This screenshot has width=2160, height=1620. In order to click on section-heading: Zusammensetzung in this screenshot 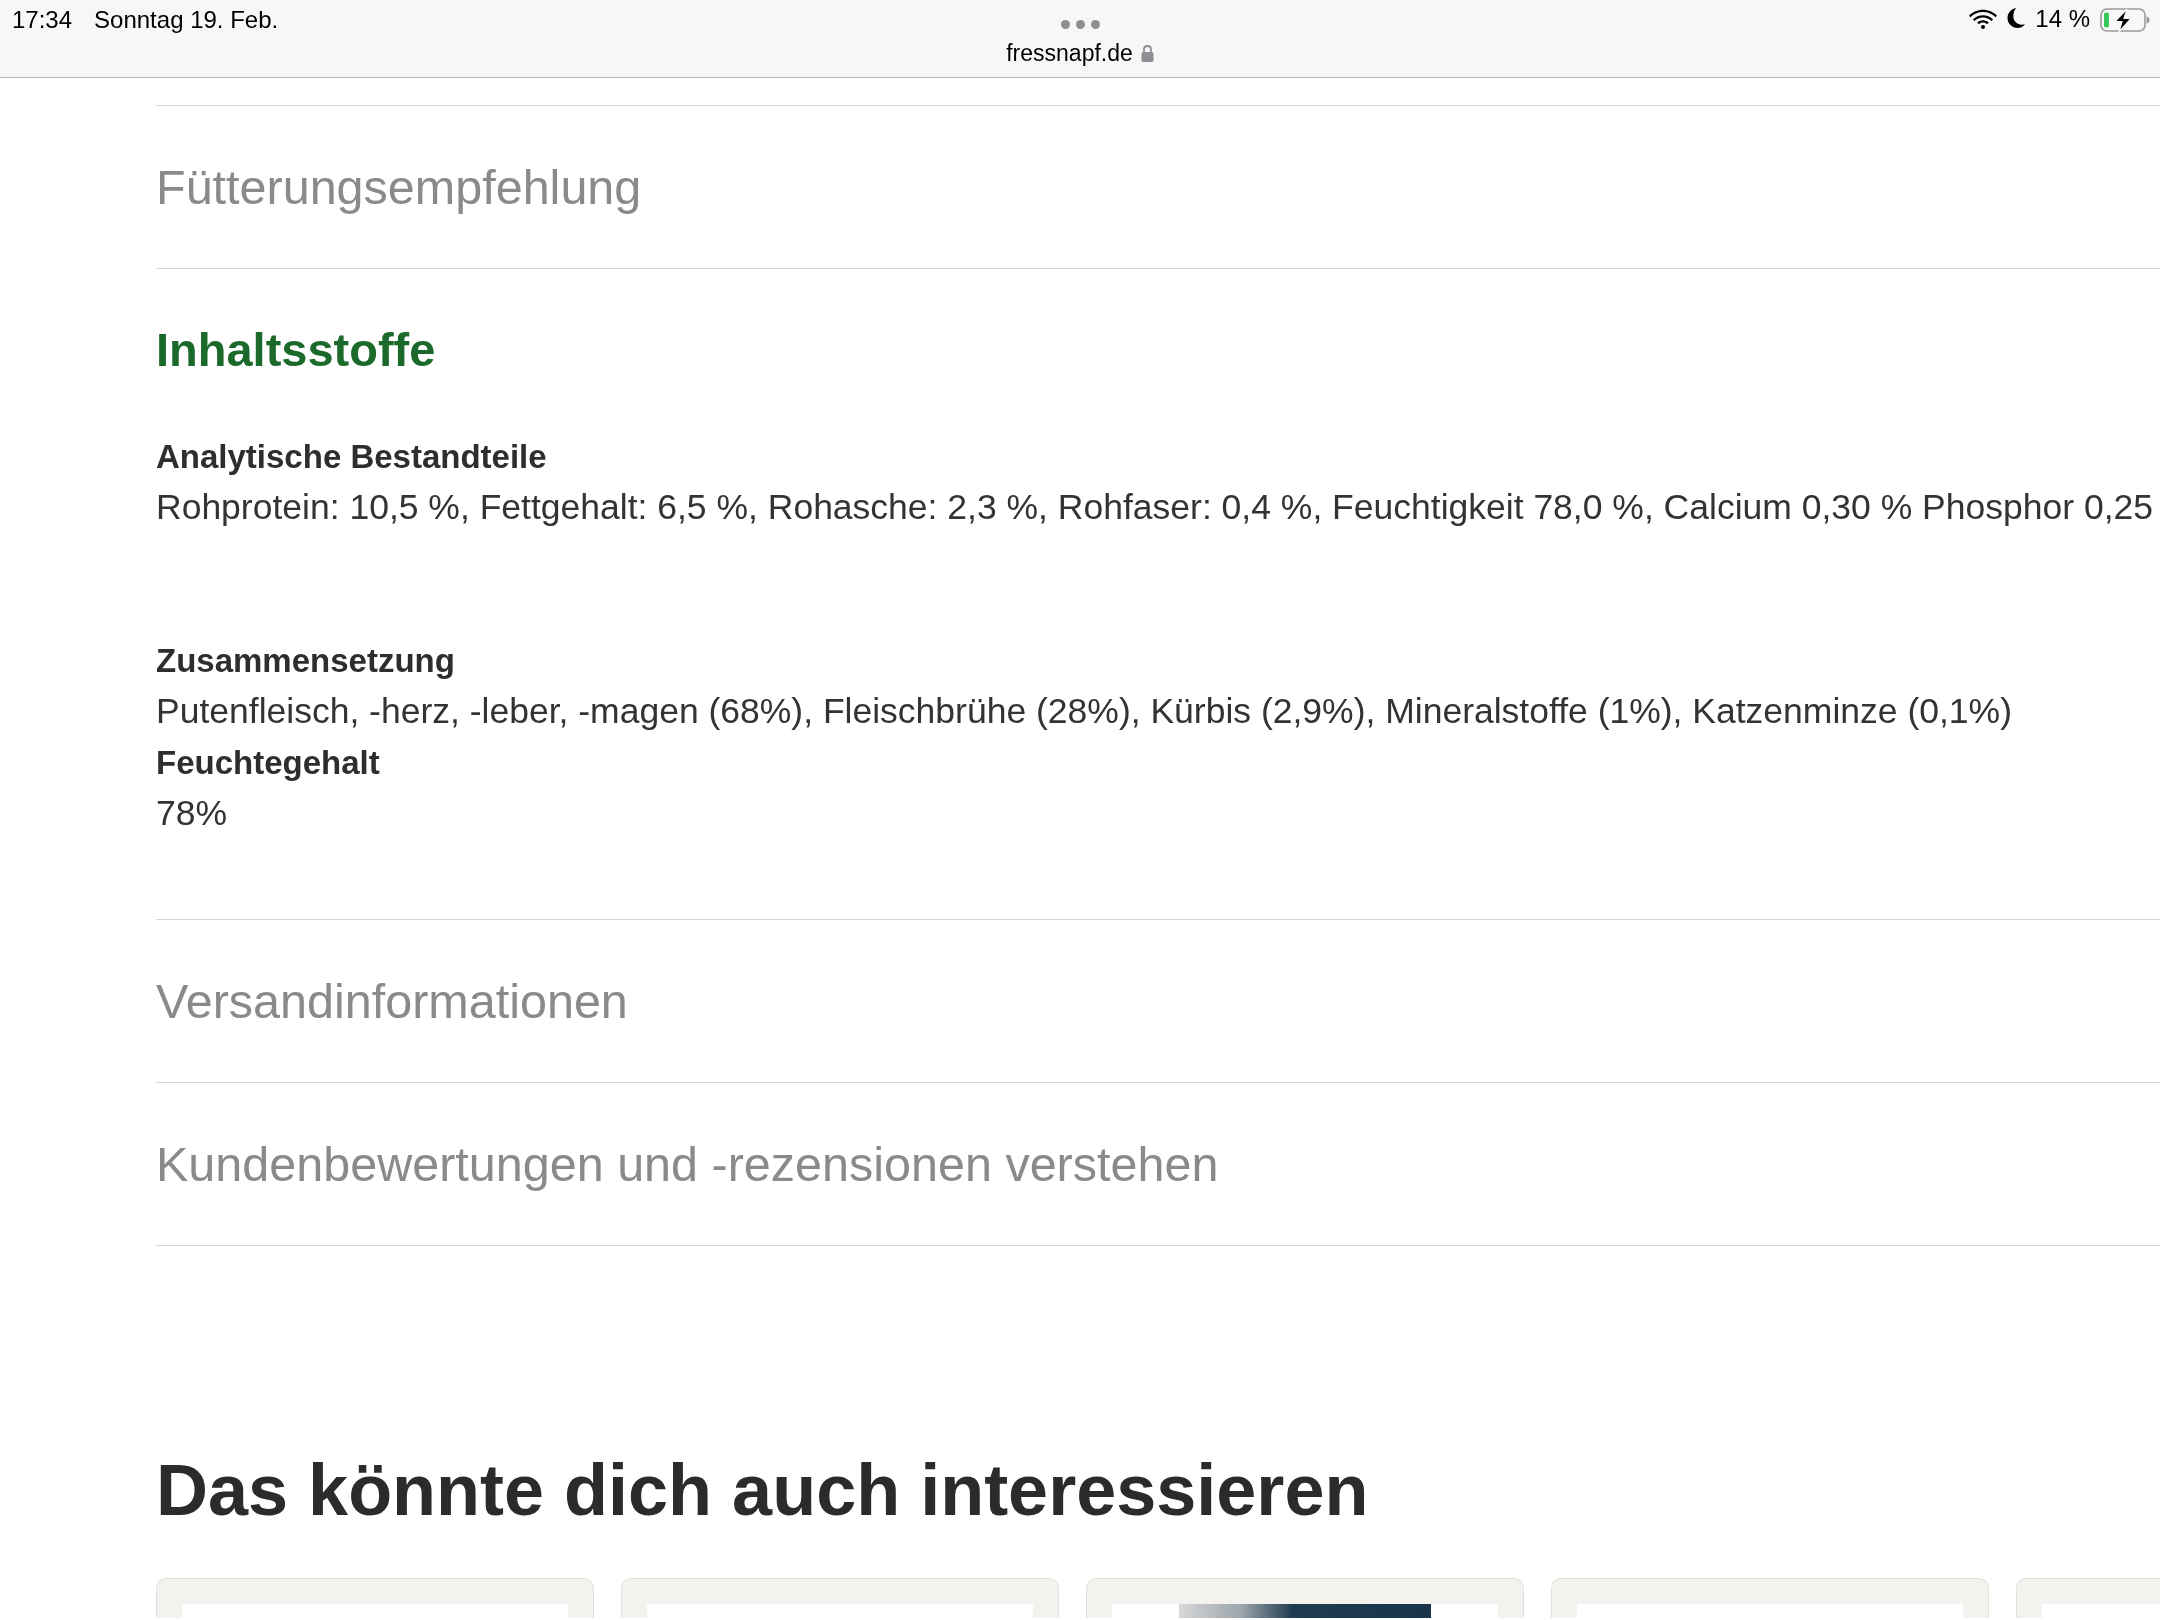, I will do `click(305, 661)`.